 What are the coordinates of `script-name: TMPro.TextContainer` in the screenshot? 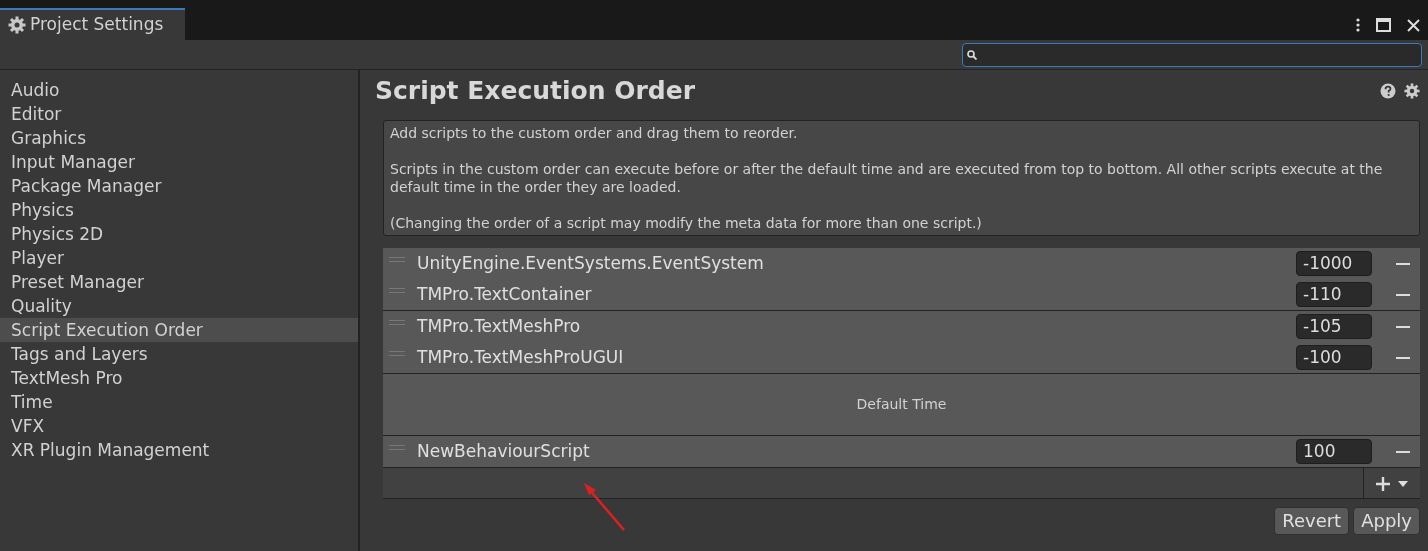 It's located at (505, 294).